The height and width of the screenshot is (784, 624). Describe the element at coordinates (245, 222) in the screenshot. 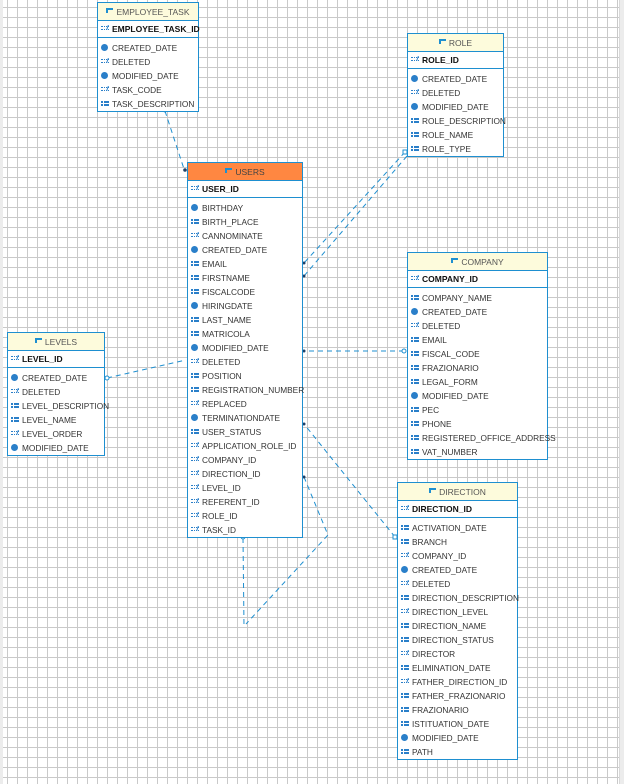

I see `column-row: BIRTH_PLACE` at that location.